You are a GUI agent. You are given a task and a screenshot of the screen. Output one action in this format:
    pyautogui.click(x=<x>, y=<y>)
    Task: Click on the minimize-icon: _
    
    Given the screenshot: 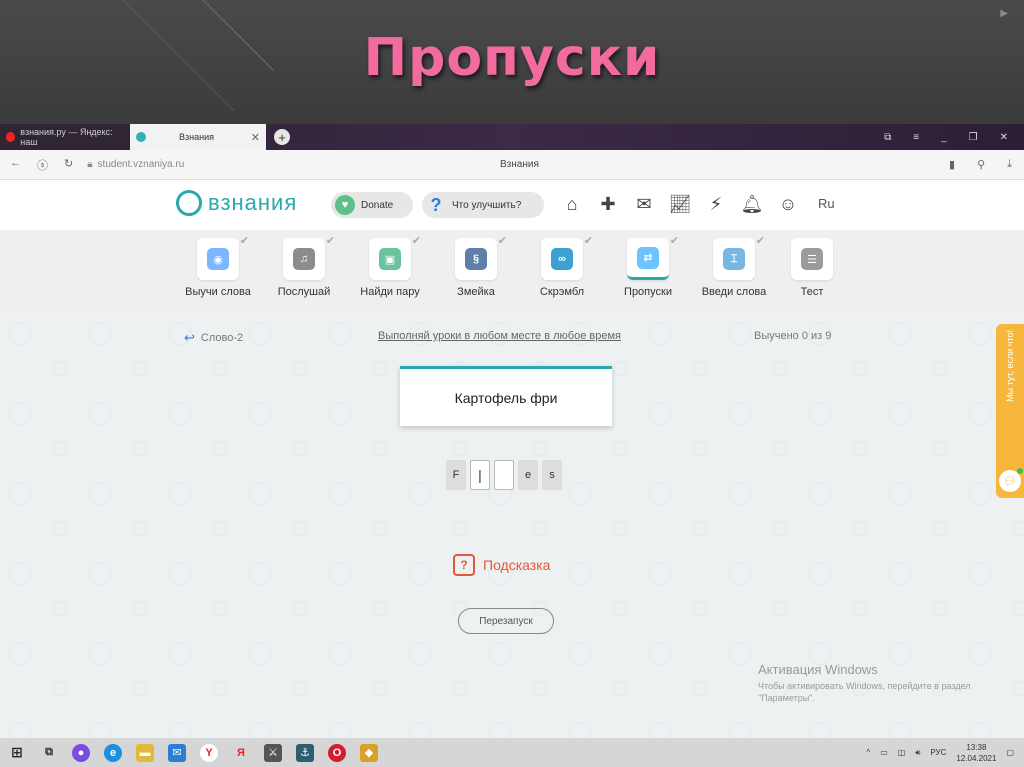 What is the action you would take?
    pyautogui.click(x=944, y=137)
    